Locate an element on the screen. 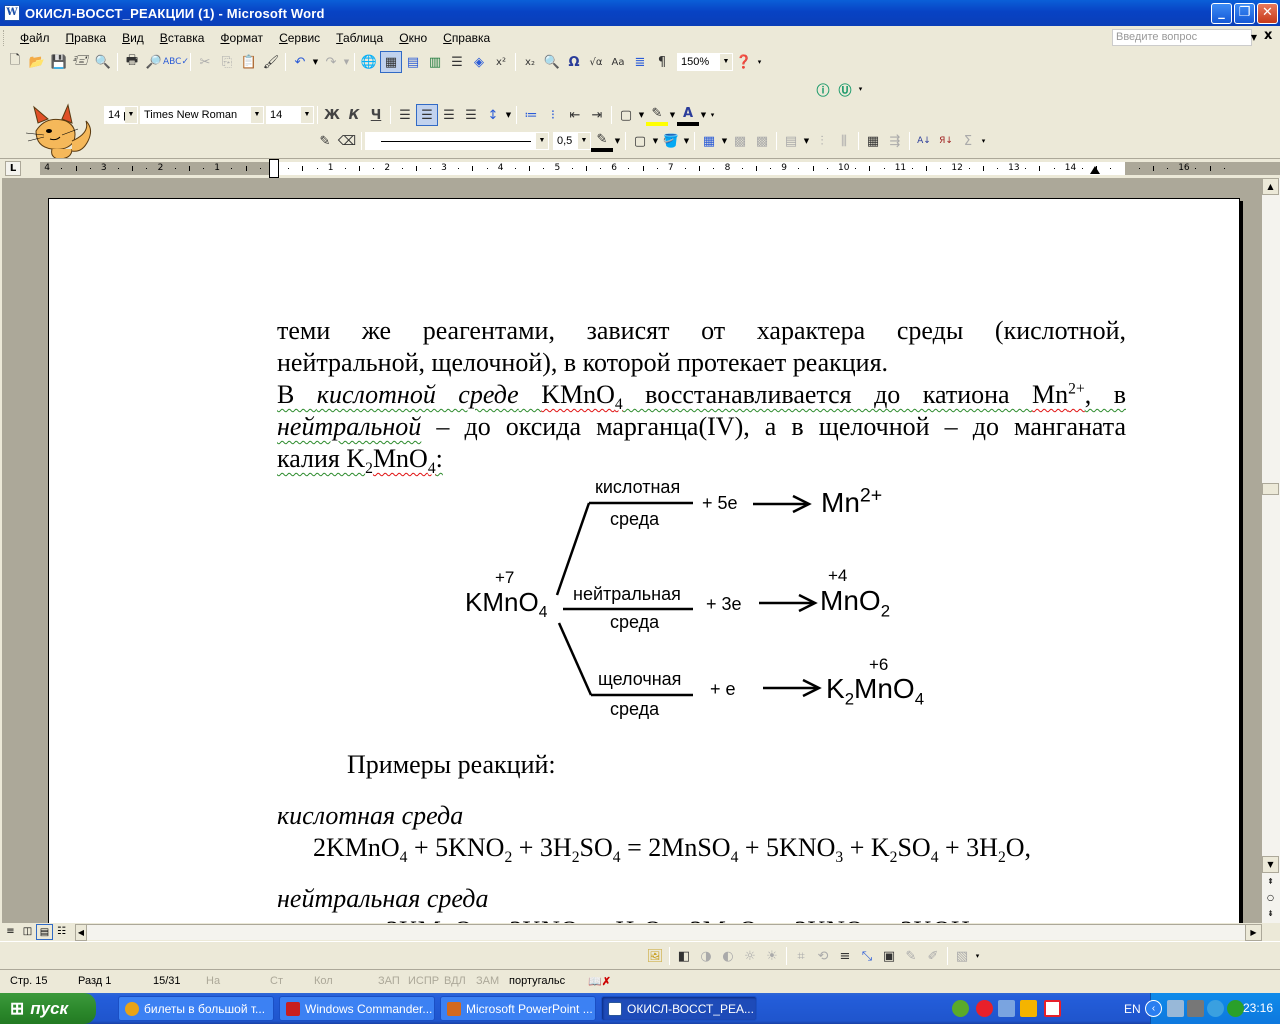 The image size is (1280, 1024). network-icon is located at coordinates (1175, 1008).